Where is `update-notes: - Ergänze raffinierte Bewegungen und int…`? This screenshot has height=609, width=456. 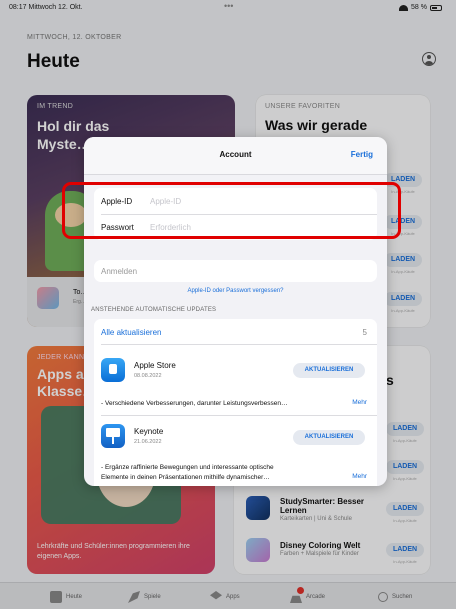 update-notes: - Ergänze raffinierte Bewegungen und int… is located at coordinates (187, 467).